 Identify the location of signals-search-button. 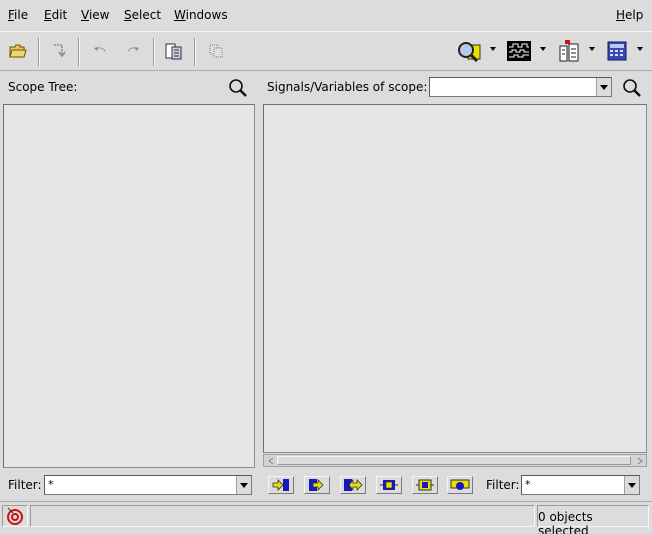
(632, 88).